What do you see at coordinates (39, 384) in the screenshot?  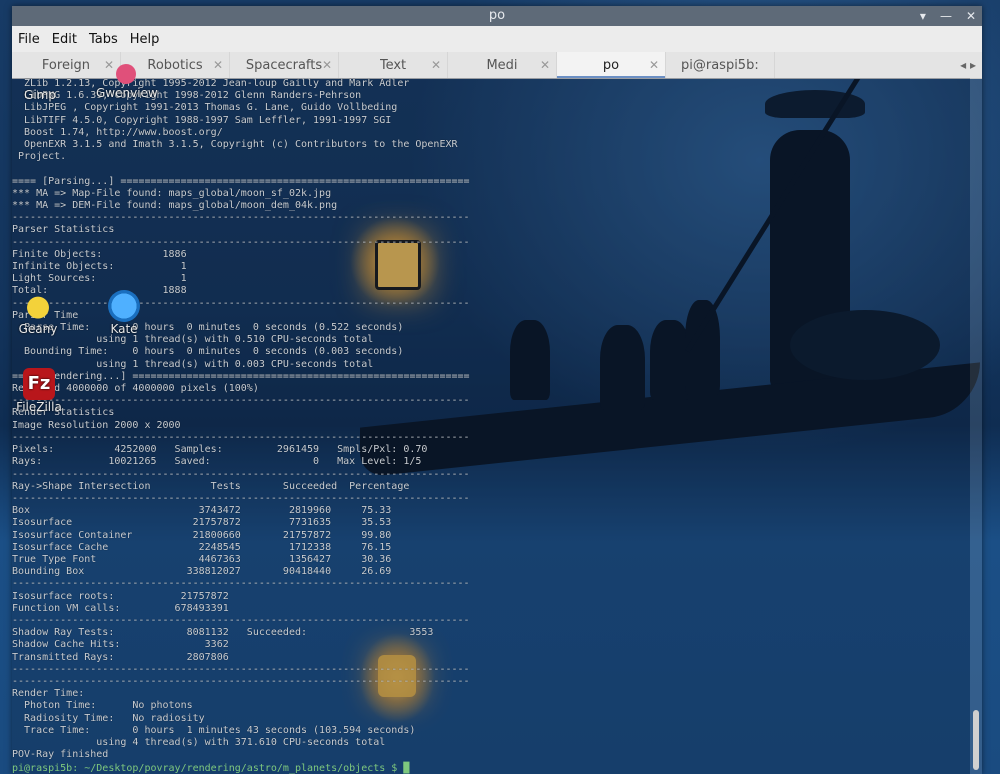 I see `filezilla-icon: Fz` at bounding box center [39, 384].